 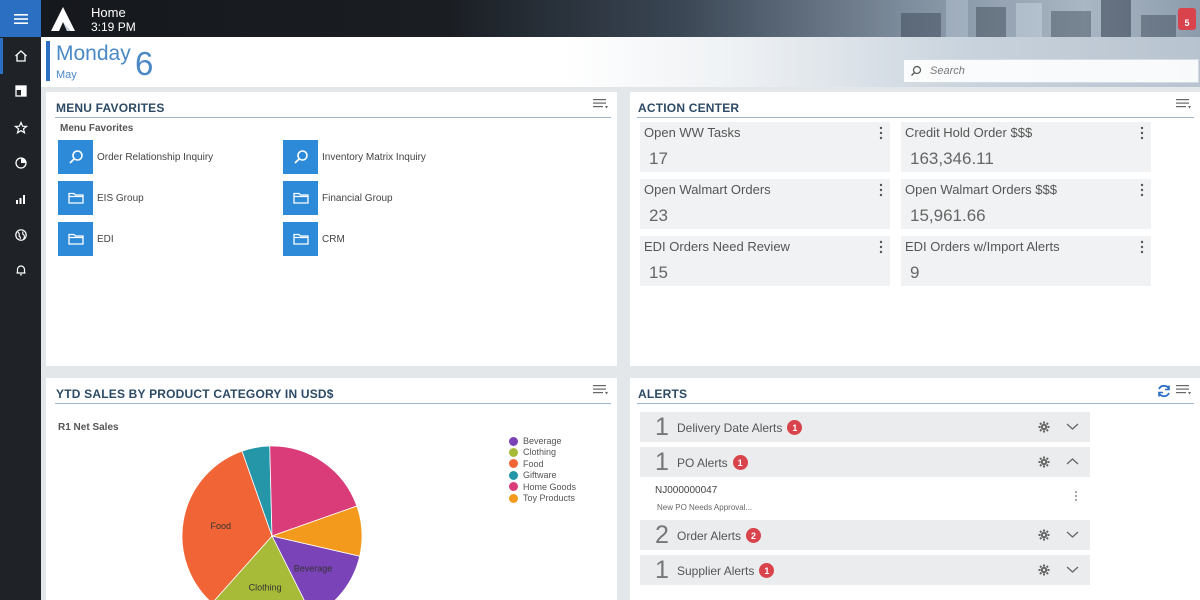 I want to click on page-title: Home, so click(x=108, y=12).